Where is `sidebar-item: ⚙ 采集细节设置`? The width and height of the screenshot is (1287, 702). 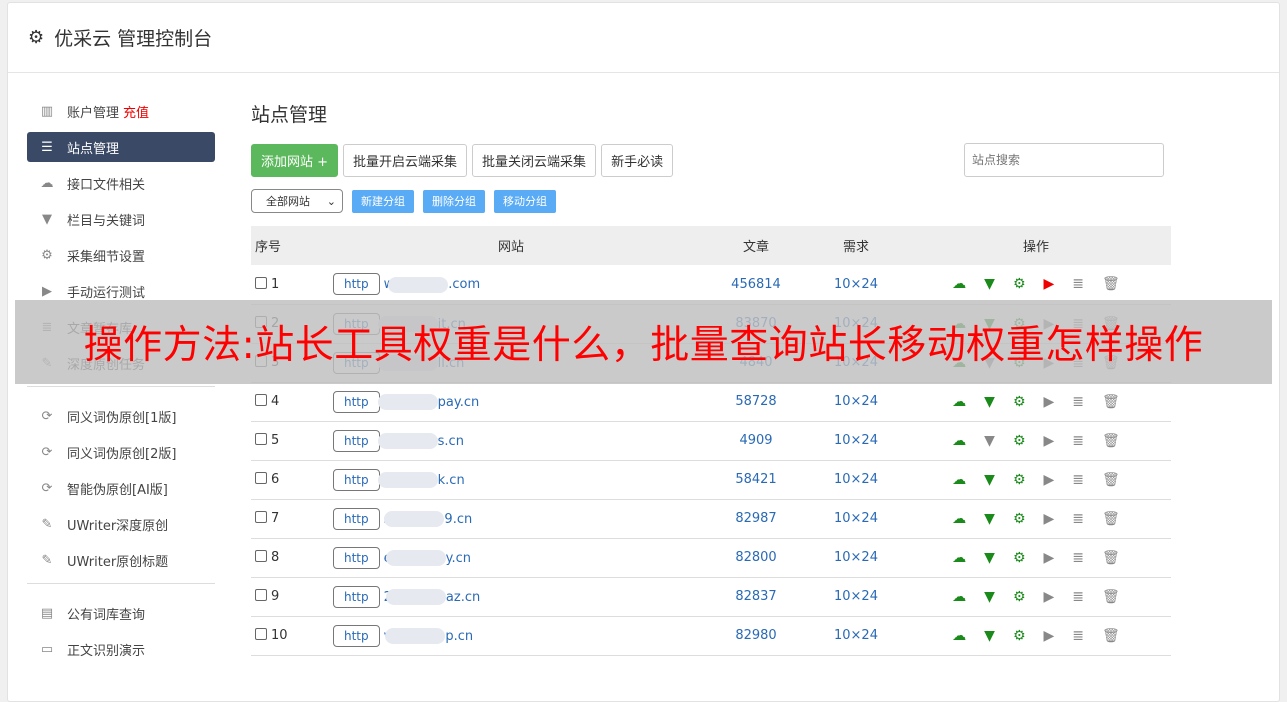 sidebar-item: ⚙ 采集细节设置 is located at coordinates (121, 255).